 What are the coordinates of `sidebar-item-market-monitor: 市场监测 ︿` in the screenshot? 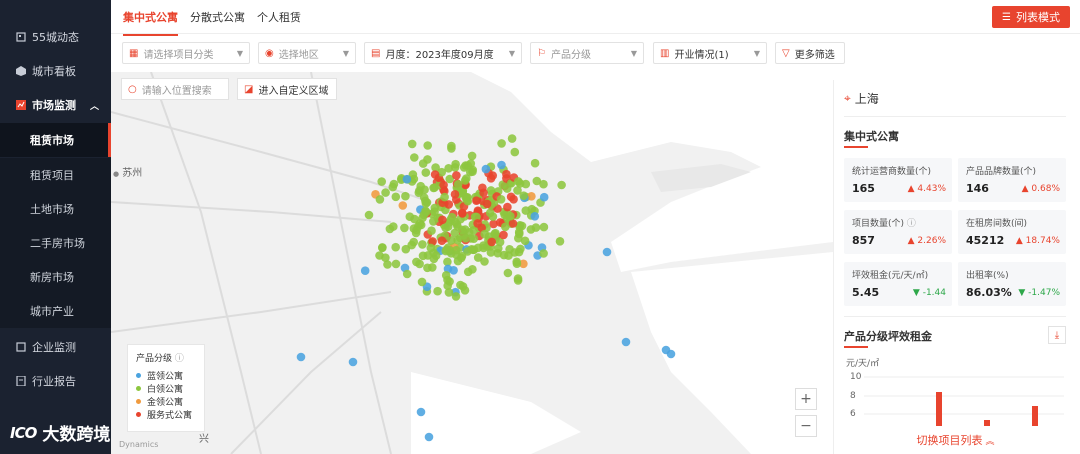 It's located at (55, 105).